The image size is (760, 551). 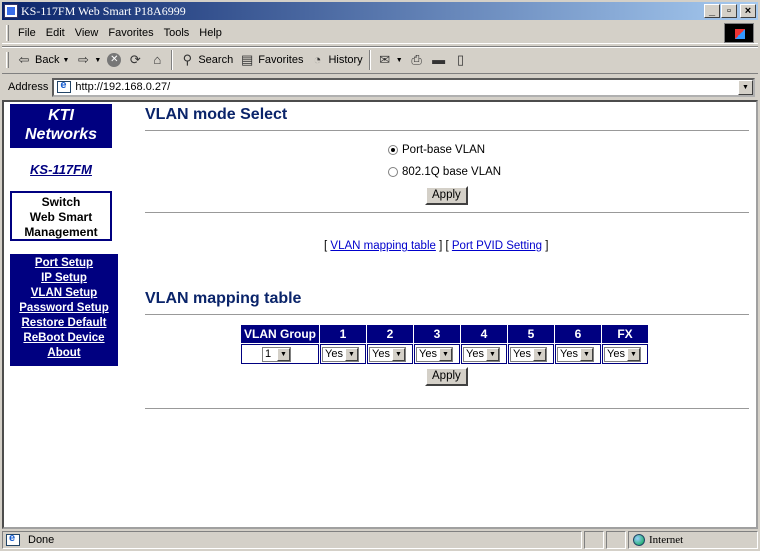 I want to click on kti-logo: KTI Networks, so click(x=61, y=126).